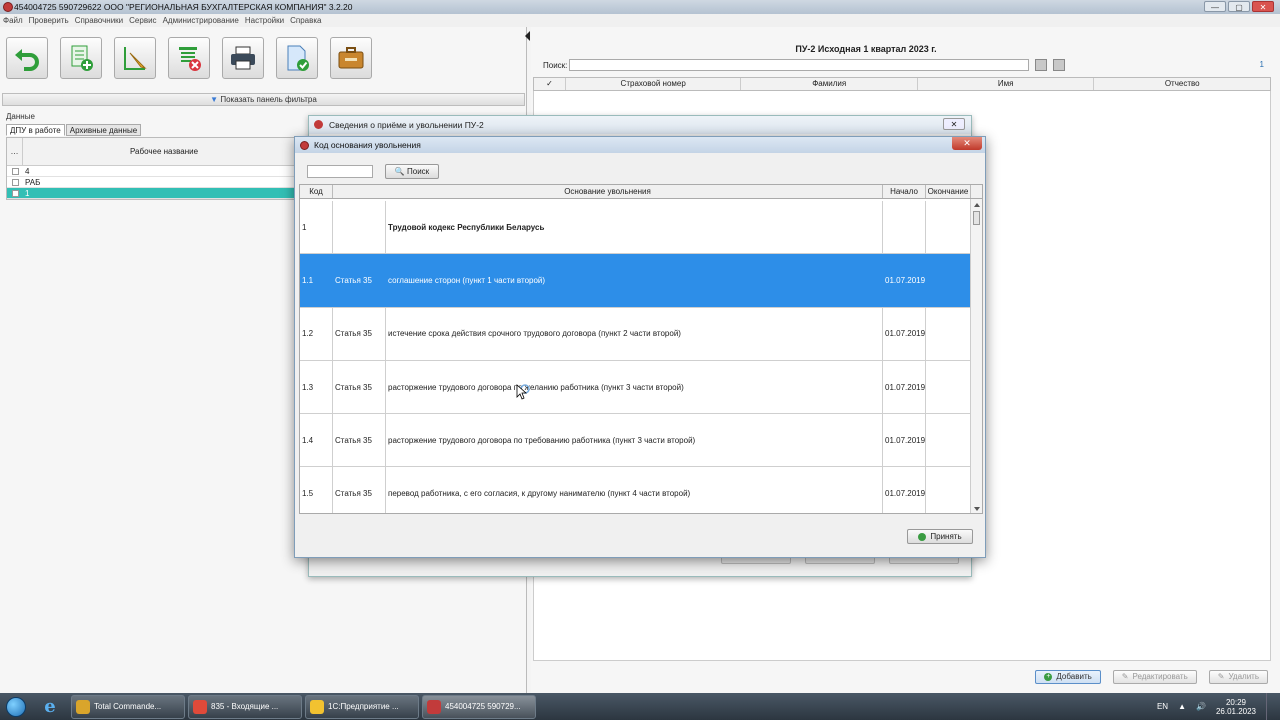  I want to click on tray-arrow-icon: ▲, so click(1182, 706).